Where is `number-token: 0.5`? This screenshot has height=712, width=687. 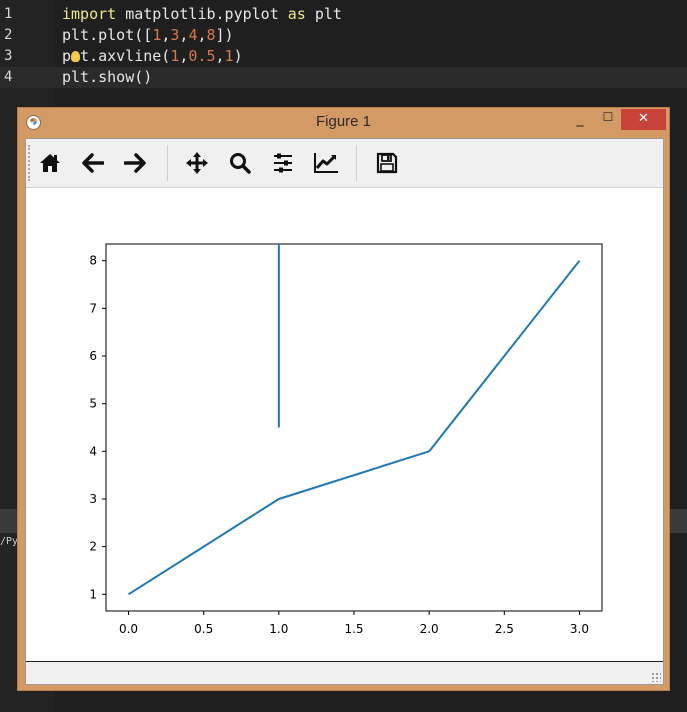
number-token: 0.5 is located at coordinates (202, 56).